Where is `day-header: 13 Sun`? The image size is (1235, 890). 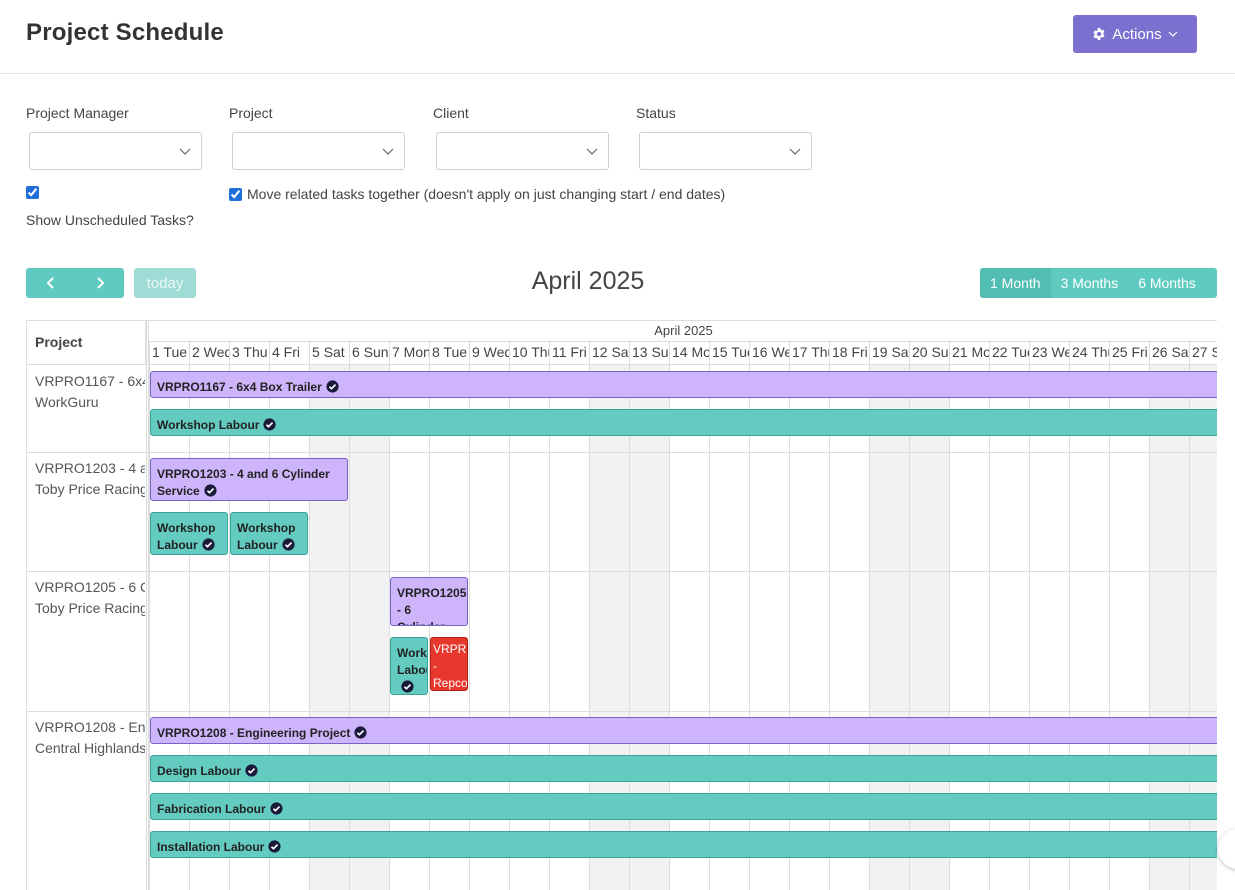
day-header: 13 Sun is located at coordinates (649, 353).